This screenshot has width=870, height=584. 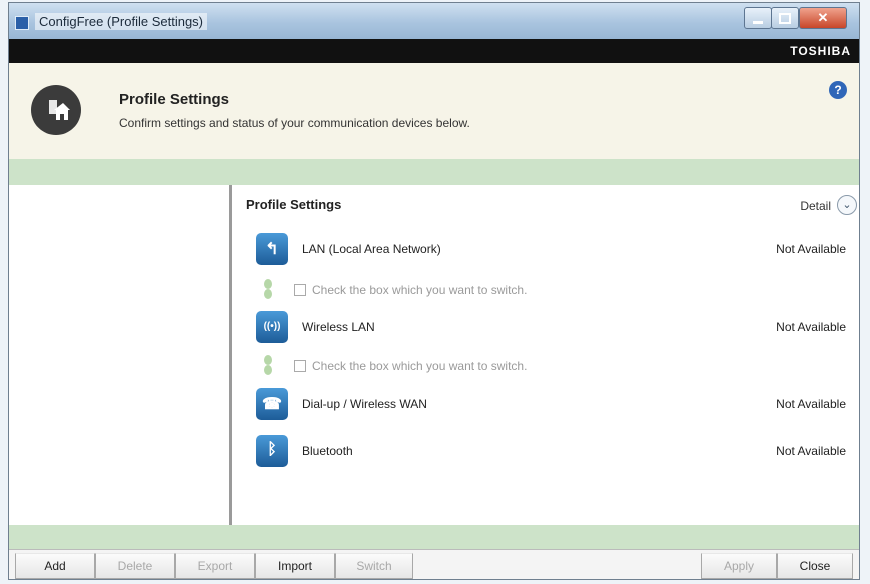 I want to click on device-row-wireless-lan: ((•)) Wireless LAN Not Available, so click(x=551, y=328).